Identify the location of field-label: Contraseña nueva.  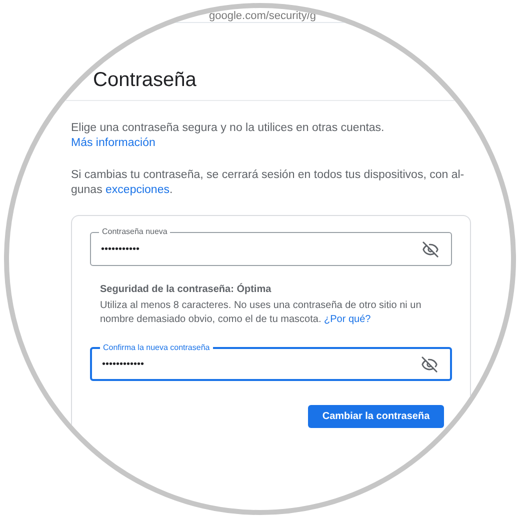
(134, 232).